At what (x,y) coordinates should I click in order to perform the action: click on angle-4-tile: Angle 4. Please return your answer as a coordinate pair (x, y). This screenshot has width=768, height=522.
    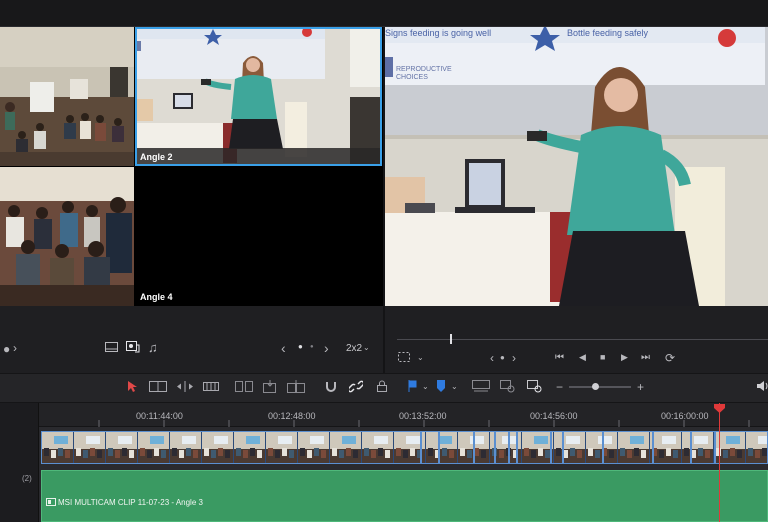
    Looking at the image, I should click on (258, 236).